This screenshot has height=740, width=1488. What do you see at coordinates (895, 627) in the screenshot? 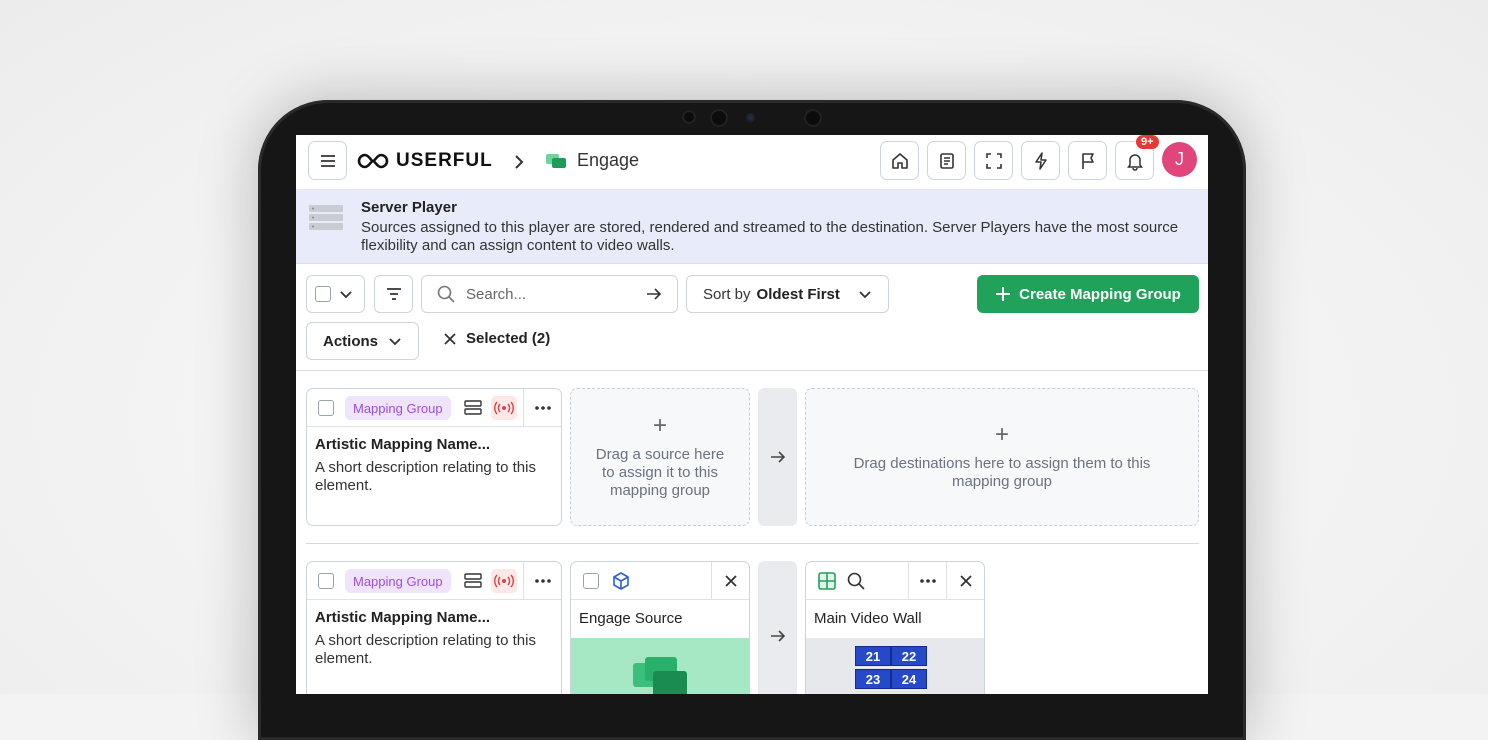
I see `destination-card: Main Video Wall 21 22 23 24` at bounding box center [895, 627].